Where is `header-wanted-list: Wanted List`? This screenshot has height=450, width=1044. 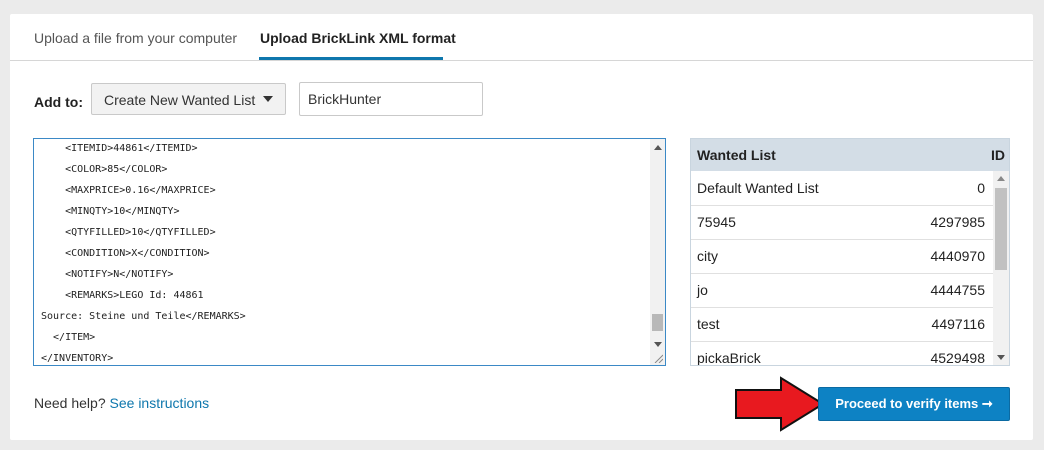 header-wanted-list: Wanted List is located at coordinates (736, 155).